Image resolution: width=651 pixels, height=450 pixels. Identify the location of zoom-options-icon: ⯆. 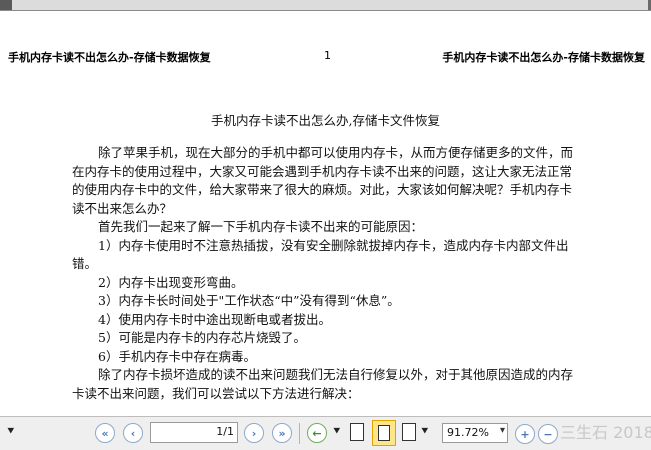
(425, 431).